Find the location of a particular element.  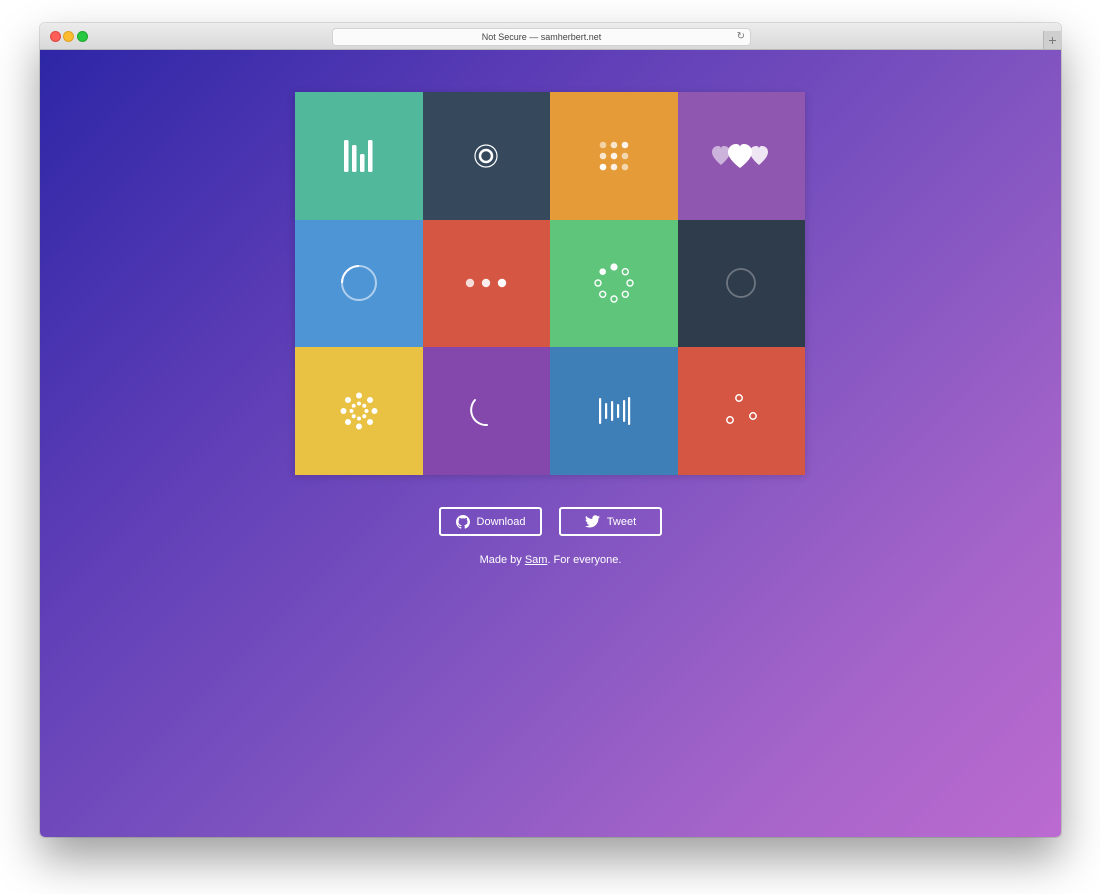

author-link: Sam is located at coordinates (536, 560).